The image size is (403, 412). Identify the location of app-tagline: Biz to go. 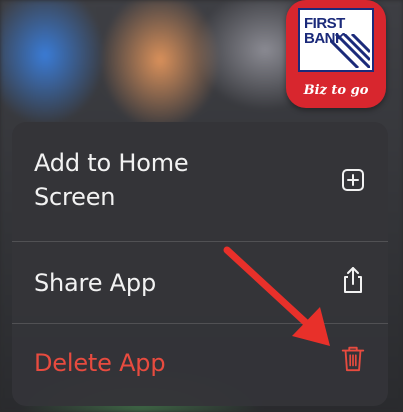
(336, 90).